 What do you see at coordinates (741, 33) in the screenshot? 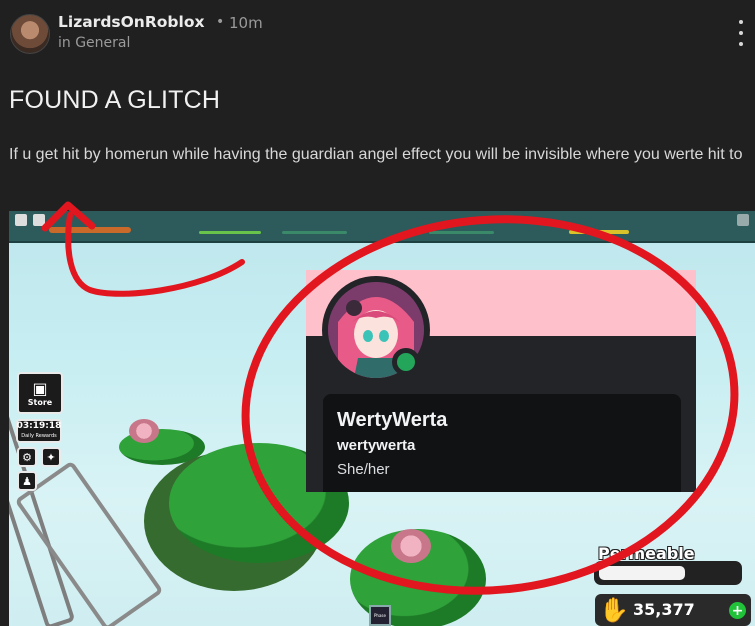
I see `more-options-icon` at bounding box center [741, 33].